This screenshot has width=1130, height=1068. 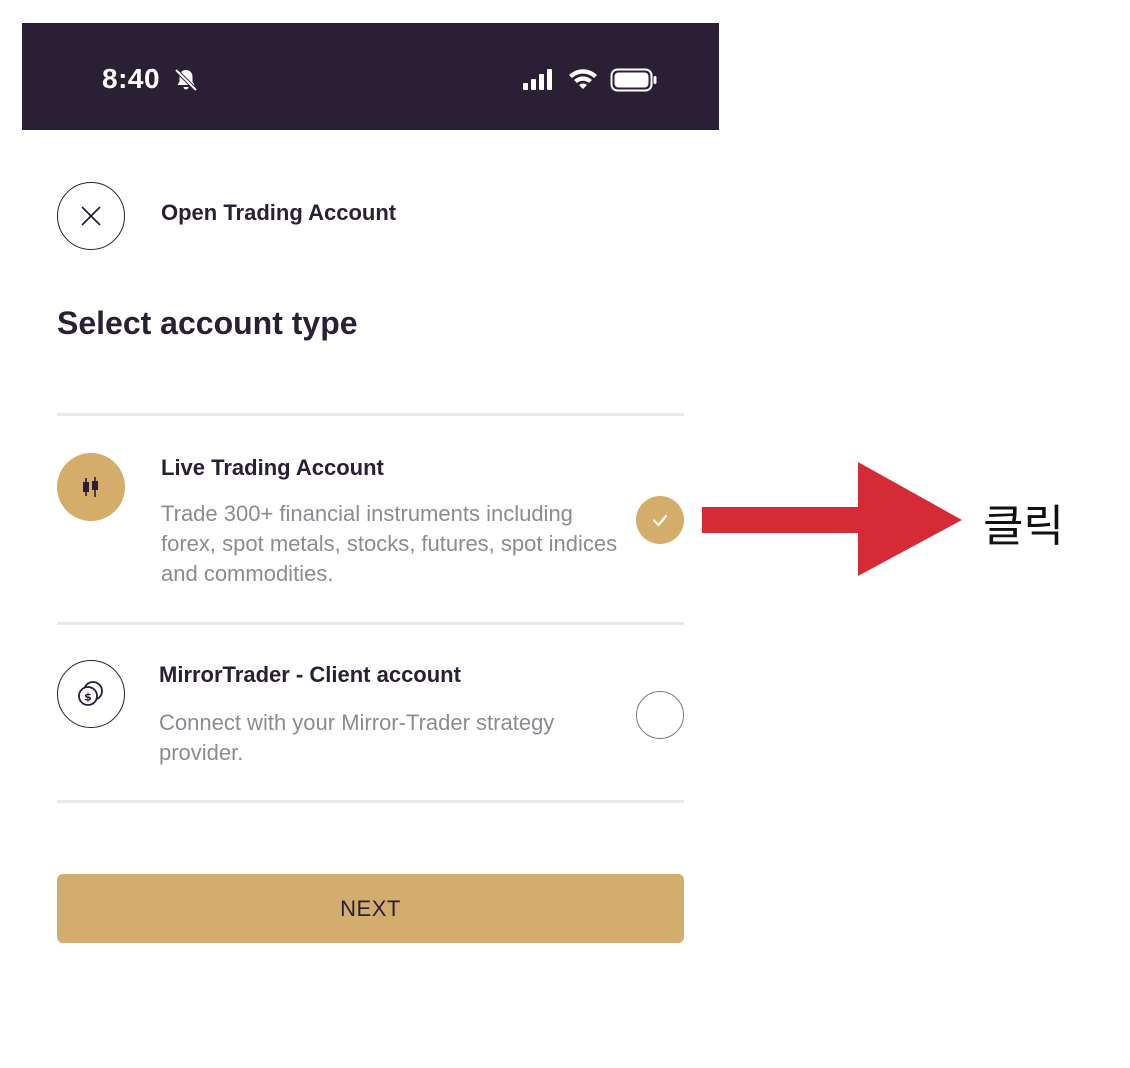 I want to click on radio-selected, so click(x=660, y=520).